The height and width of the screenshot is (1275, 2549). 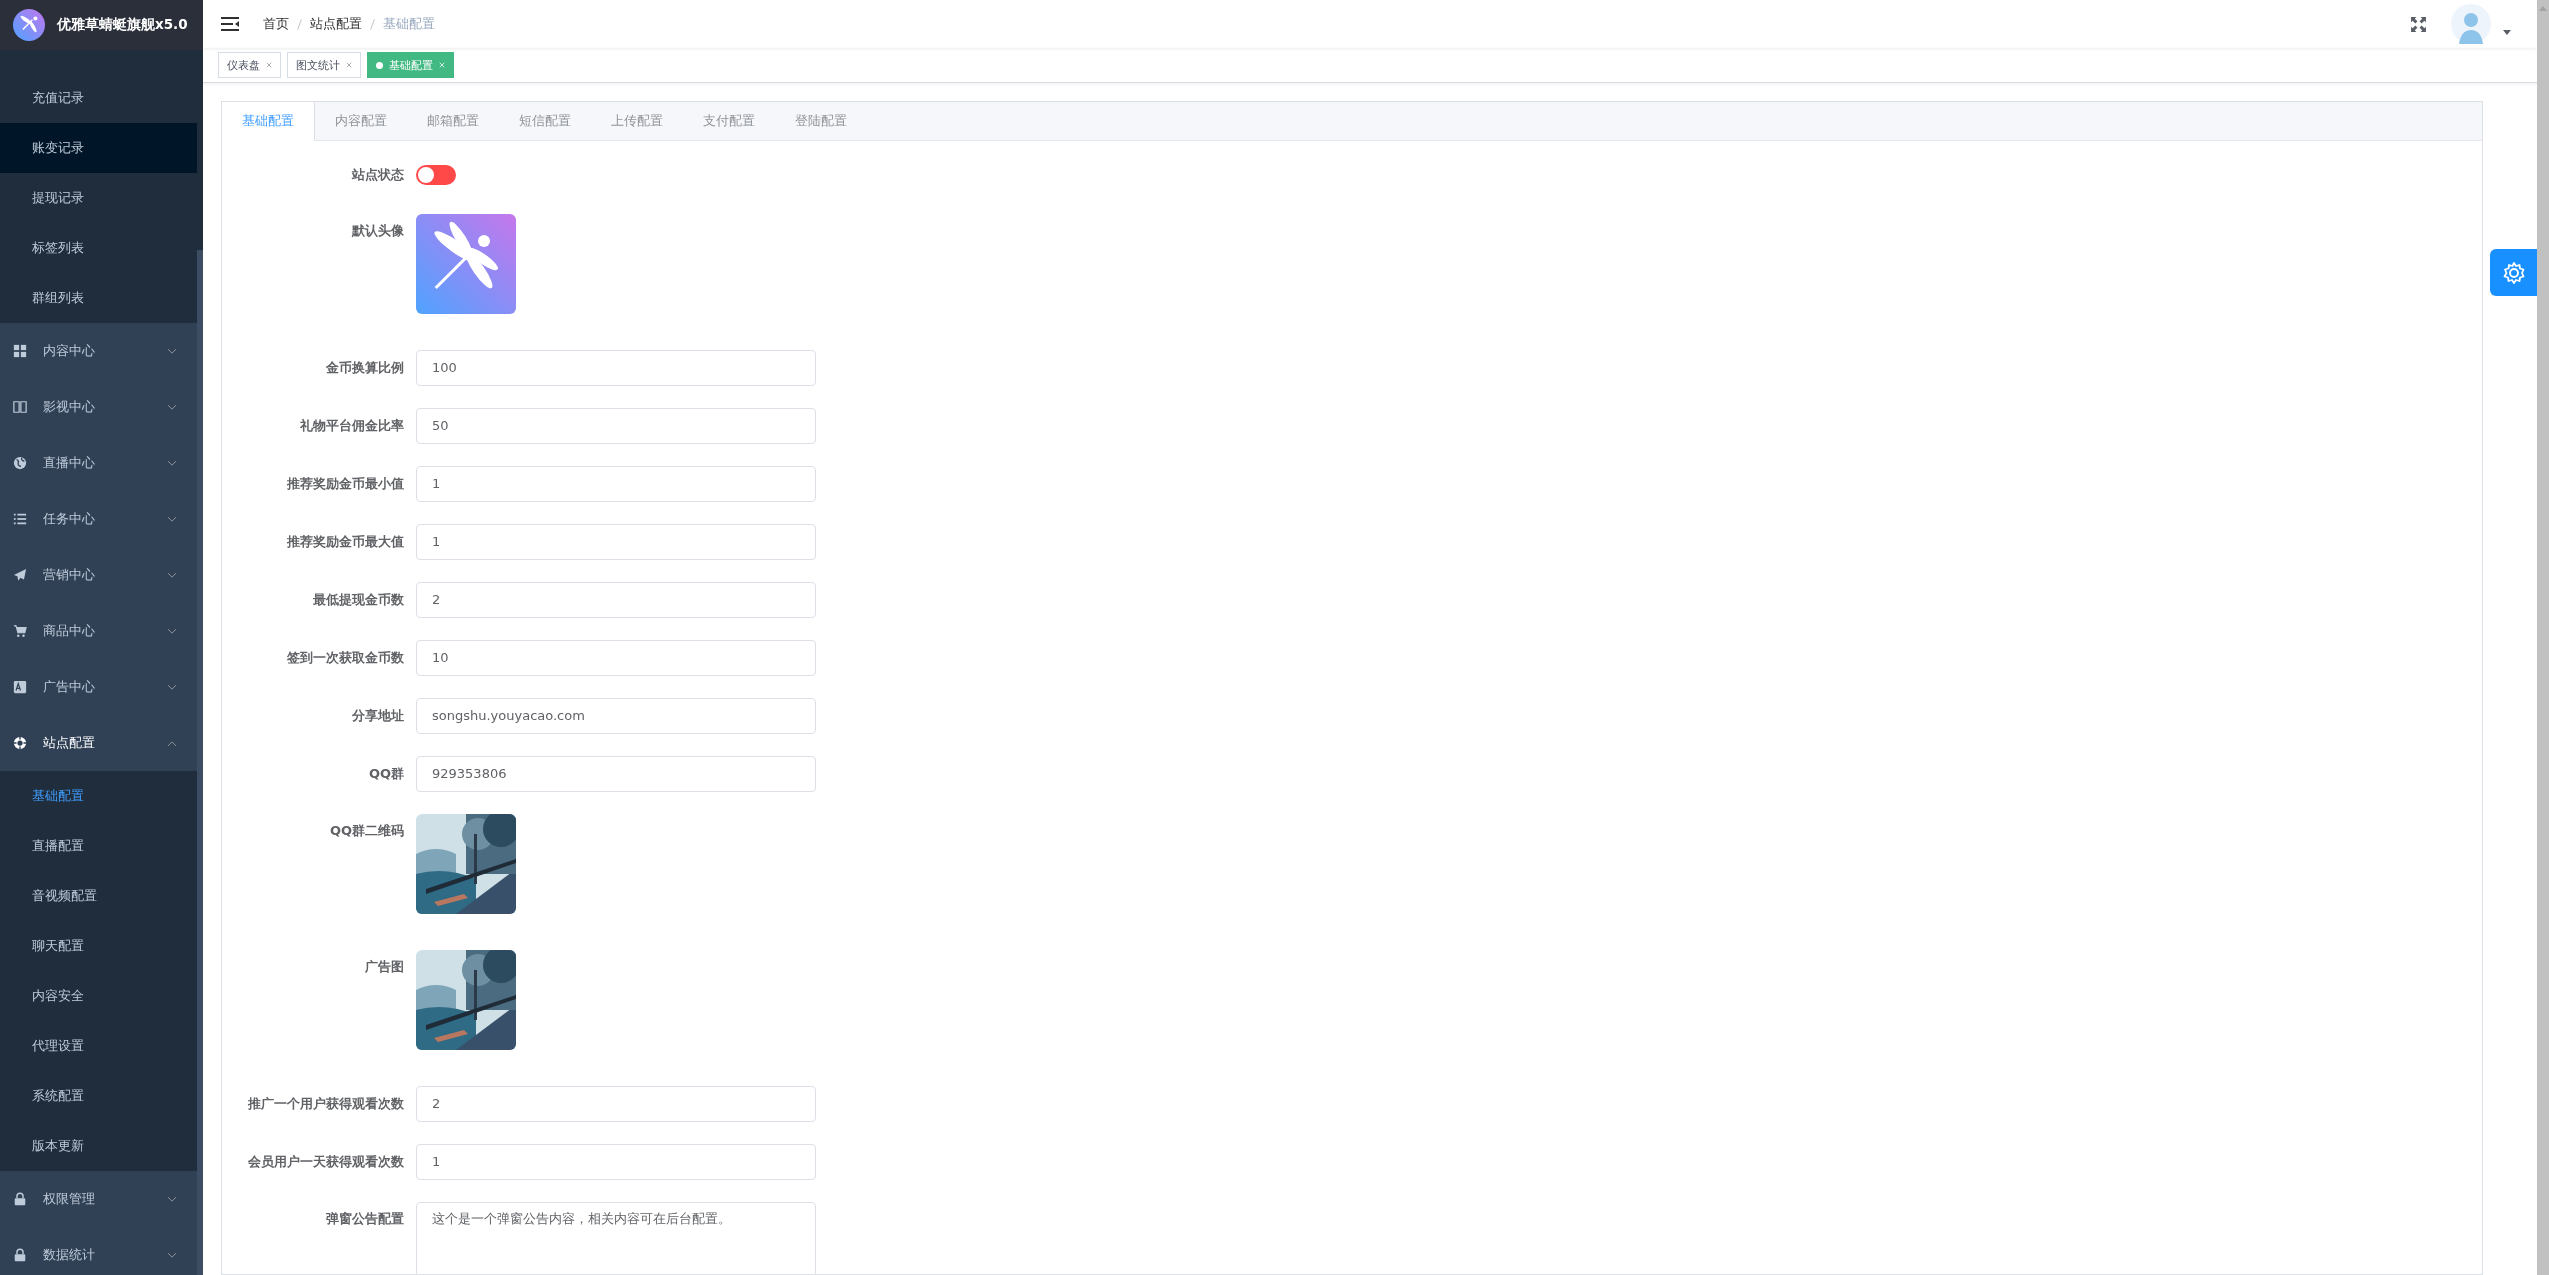 What do you see at coordinates (98, 519) in the screenshot?
I see `sidebar-menu-item: 任务中心` at bounding box center [98, 519].